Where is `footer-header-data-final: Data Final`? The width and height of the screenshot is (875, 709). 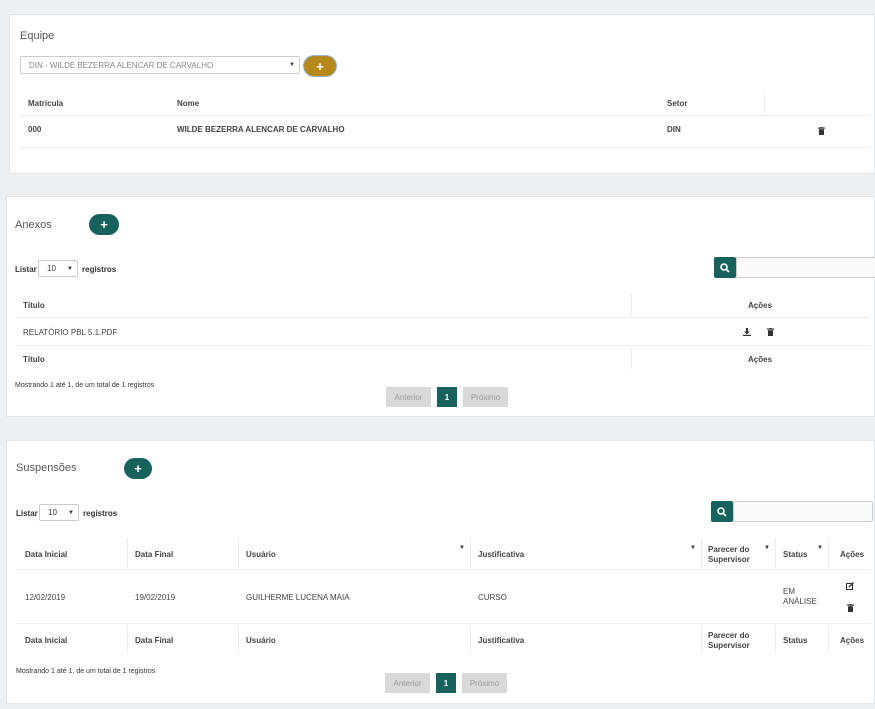
footer-header-data-final: Data Final is located at coordinates (154, 640).